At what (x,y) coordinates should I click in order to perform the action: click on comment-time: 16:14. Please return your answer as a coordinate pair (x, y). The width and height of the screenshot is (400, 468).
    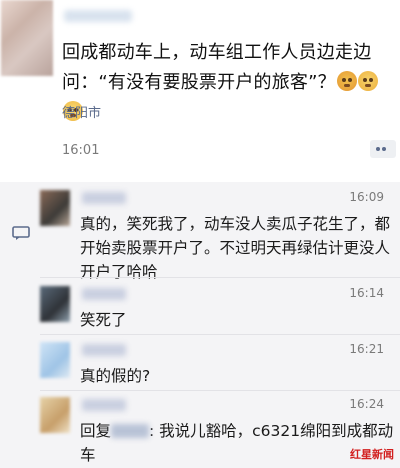
    Looking at the image, I should click on (366, 293).